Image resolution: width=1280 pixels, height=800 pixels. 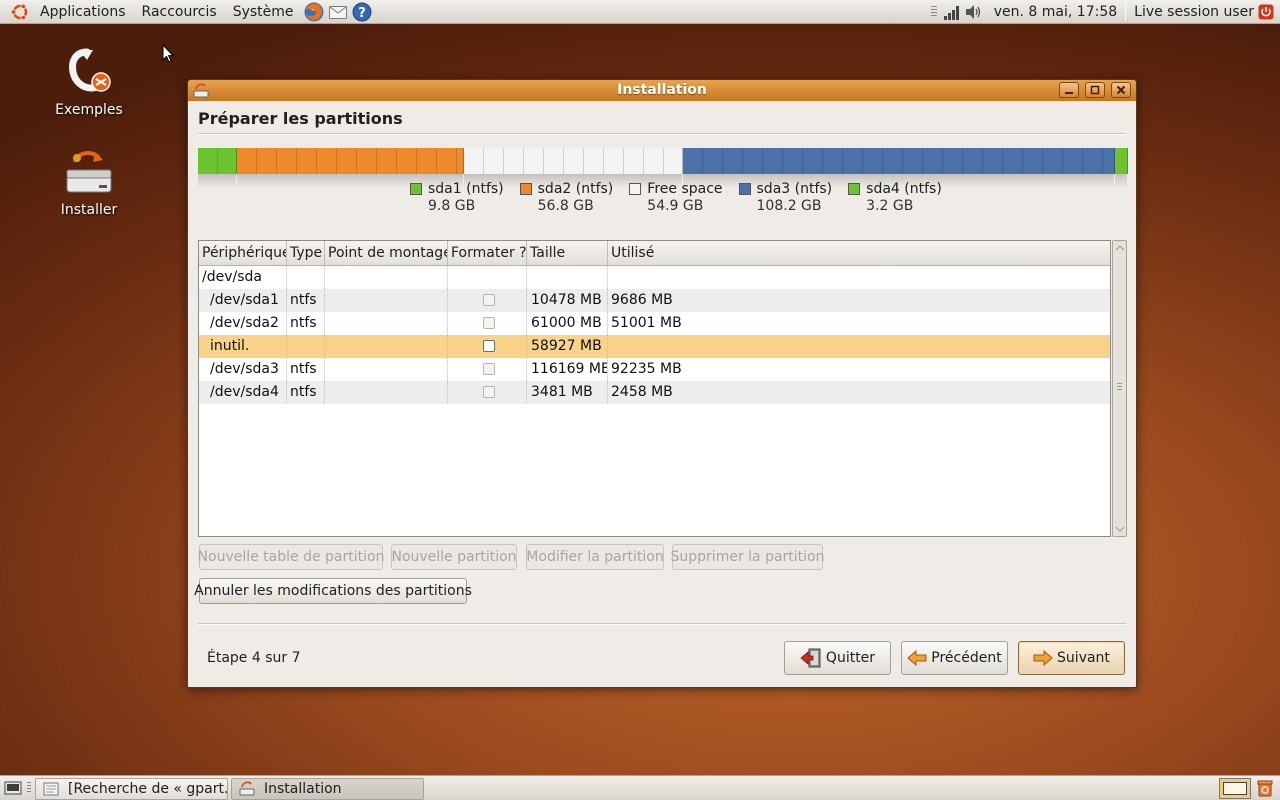 I want to click on back-button: Précédent, so click(x=954, y=658).